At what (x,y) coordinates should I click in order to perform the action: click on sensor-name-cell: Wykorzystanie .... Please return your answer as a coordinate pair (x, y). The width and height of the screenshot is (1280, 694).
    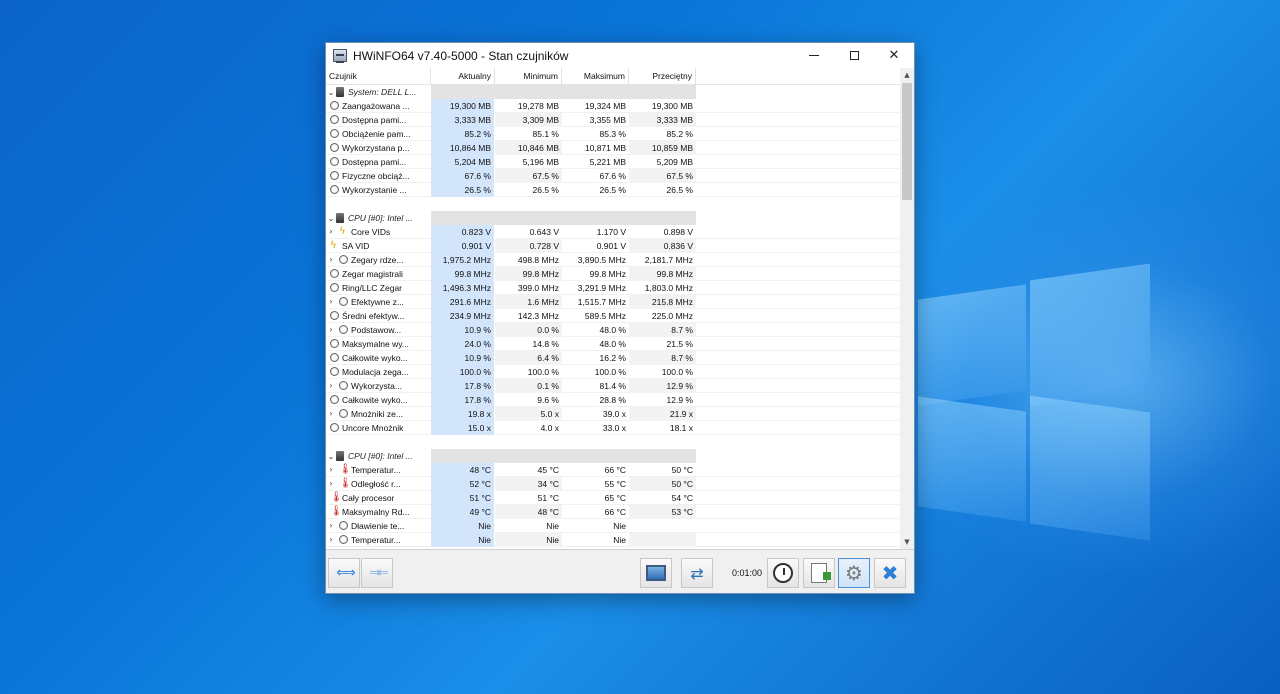
    Looking at the image, I should click on (378, 190).